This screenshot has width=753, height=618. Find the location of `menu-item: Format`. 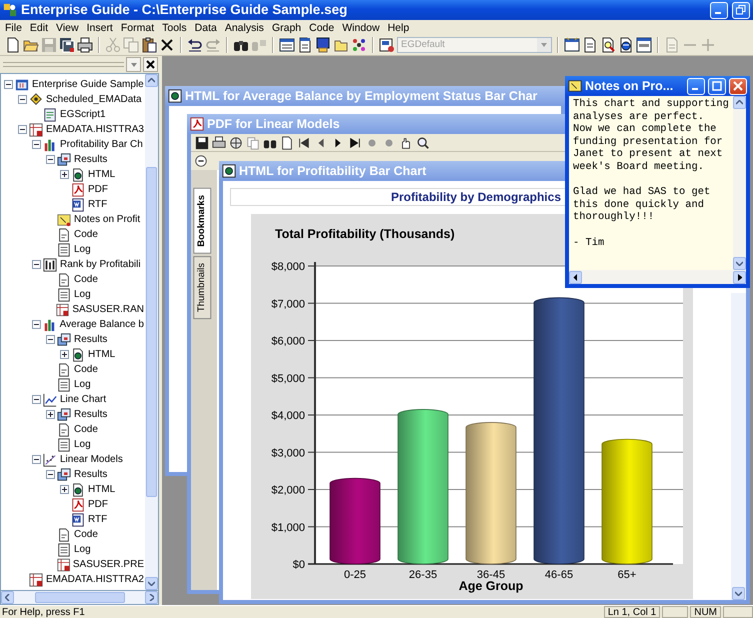

menu-item: Format is located at coordinates (137, 27).